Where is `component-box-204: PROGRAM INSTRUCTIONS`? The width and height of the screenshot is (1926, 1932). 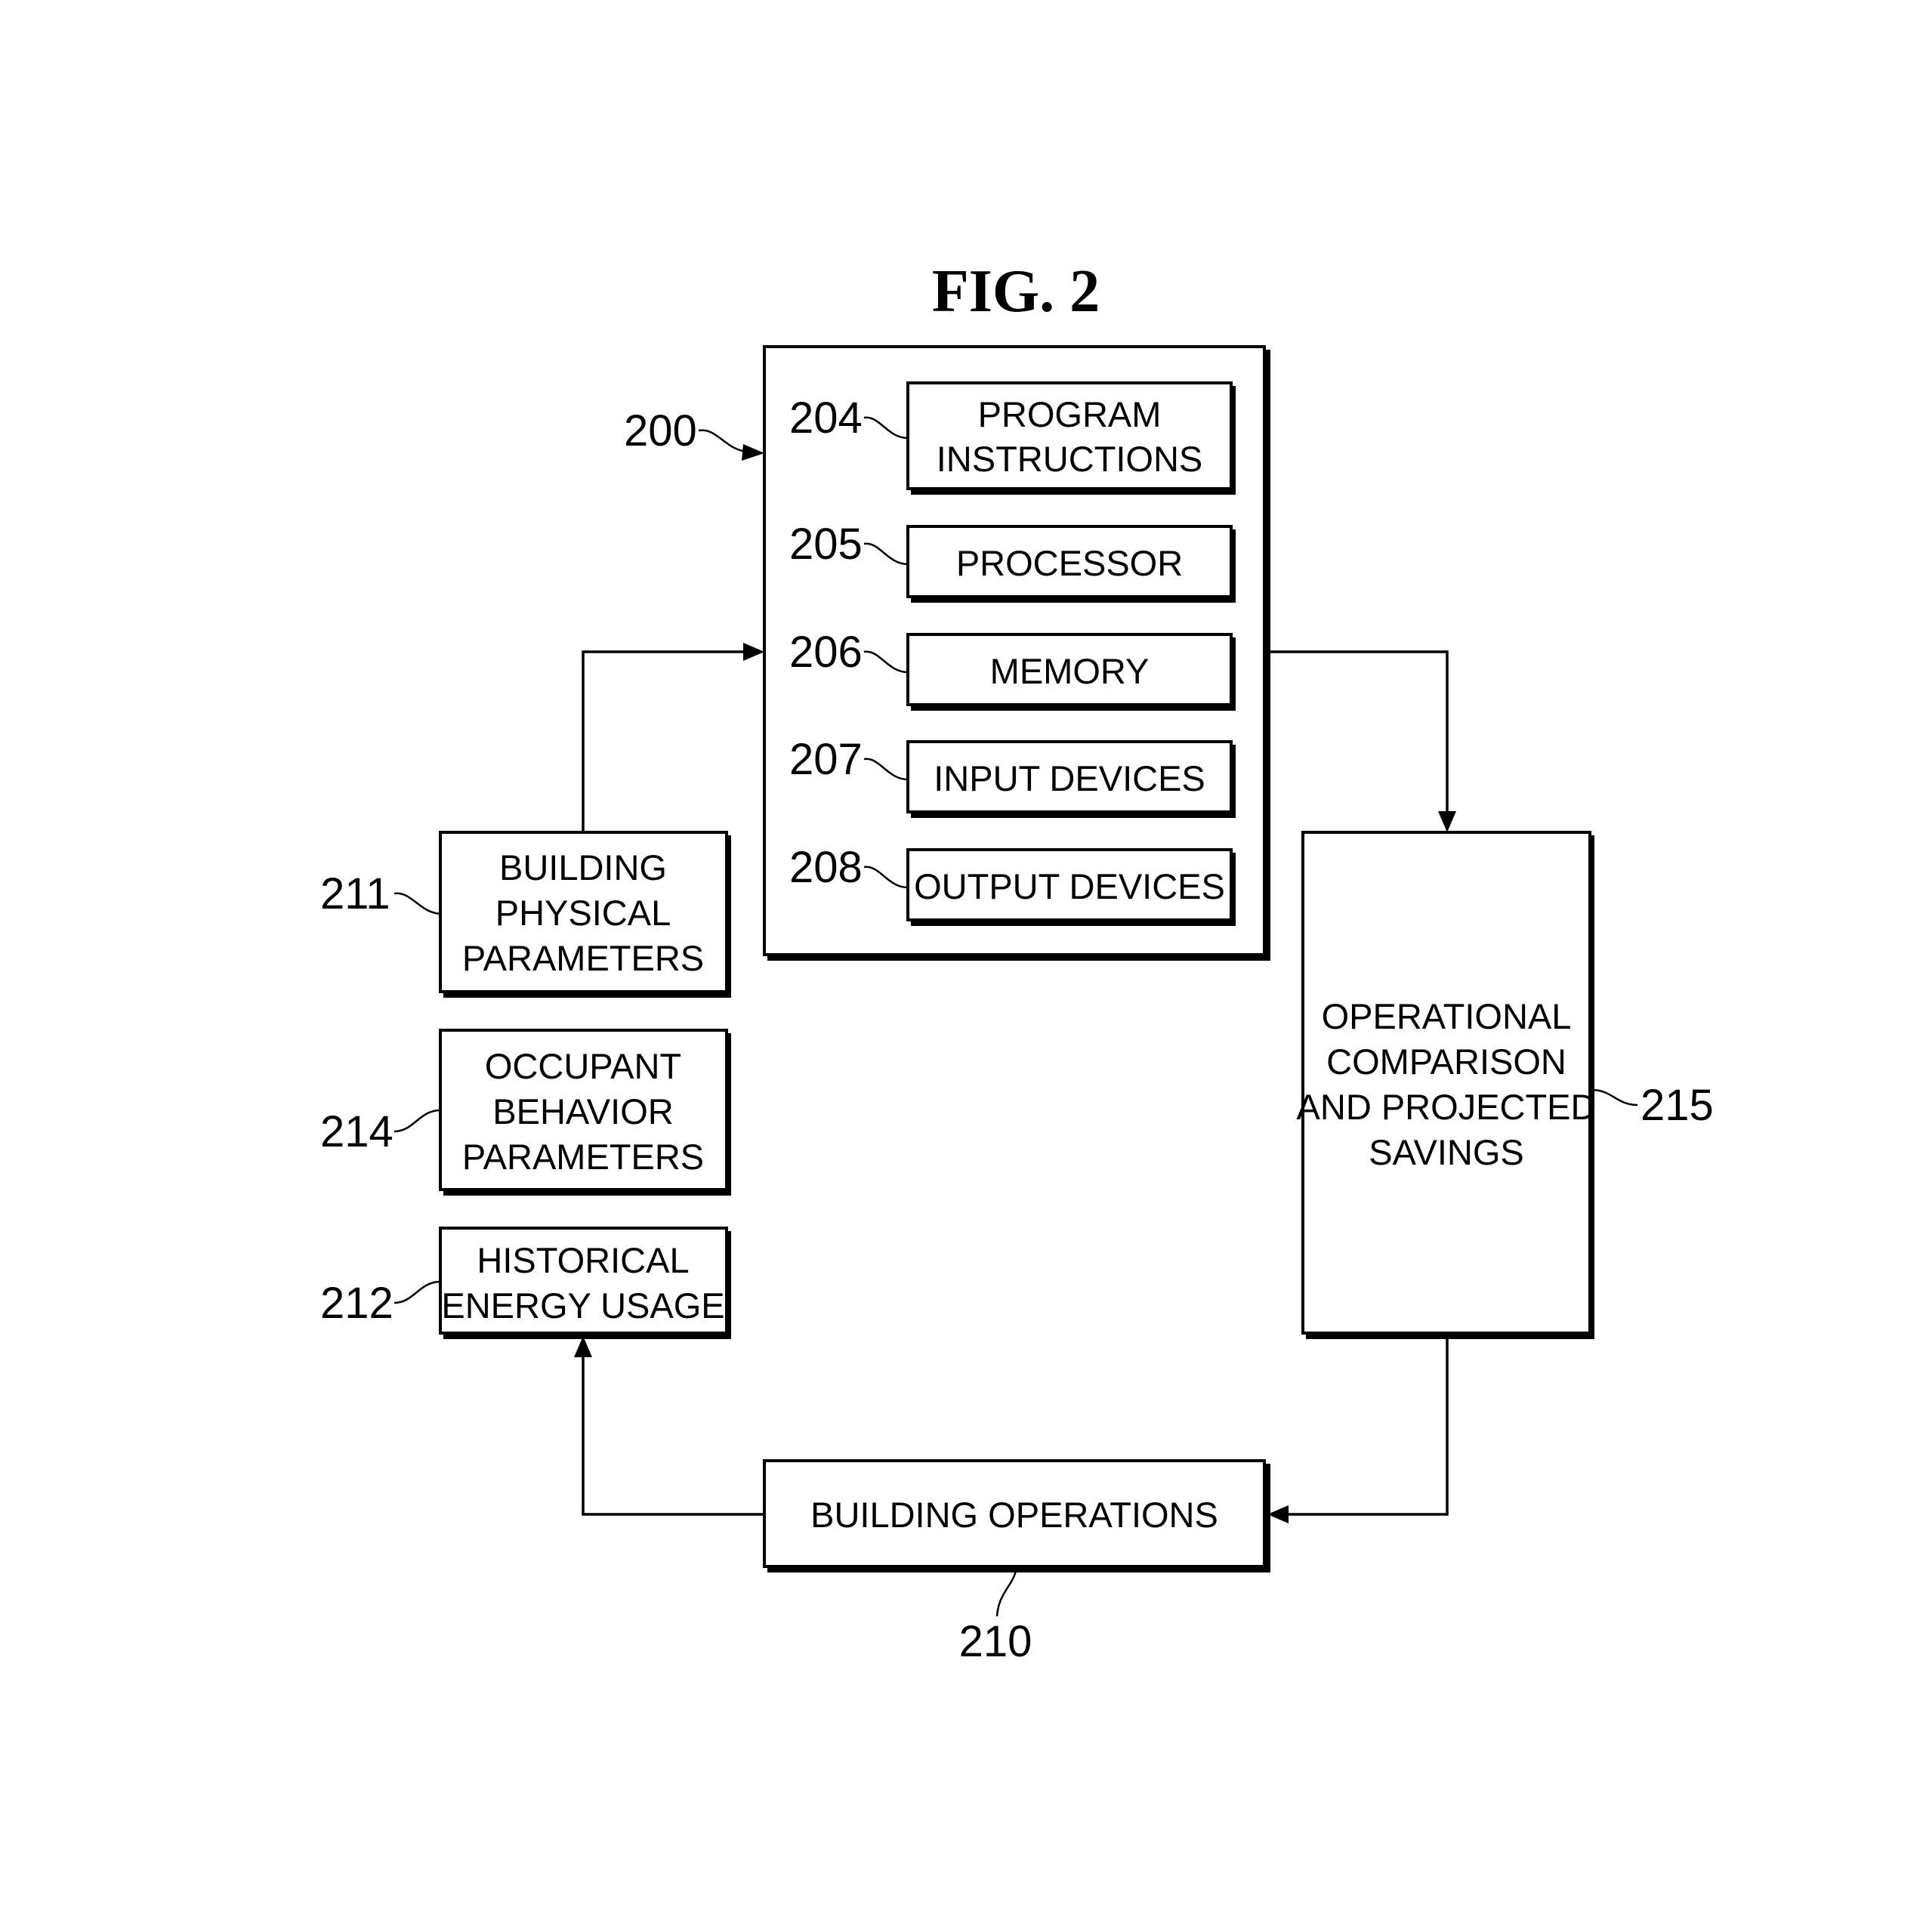 component-box-204: PROGRAM INSTRUCTIONS is located at coordinates (1071, 438).